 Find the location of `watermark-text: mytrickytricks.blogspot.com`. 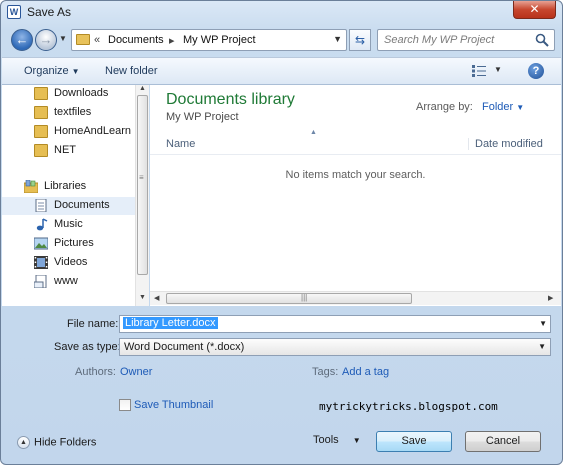

watermark-text: mytrickytricks.blogspot.com is located at coordinates (408, 406).